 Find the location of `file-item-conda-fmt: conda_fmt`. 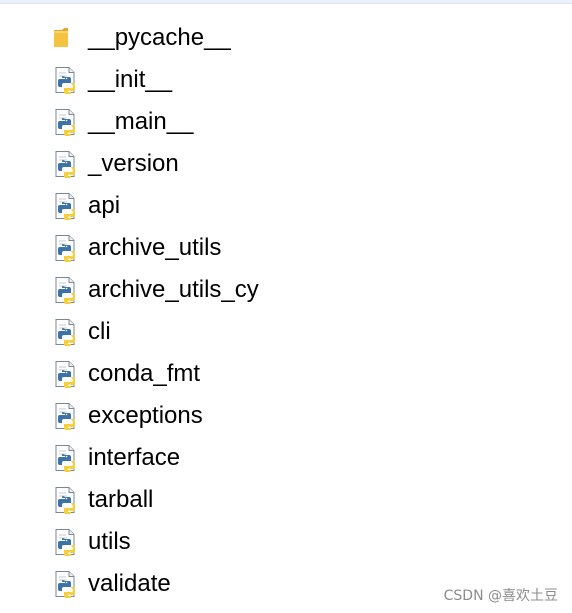

file-item-conda-fmt: conda_fmt is located at coordinates (286, 374).